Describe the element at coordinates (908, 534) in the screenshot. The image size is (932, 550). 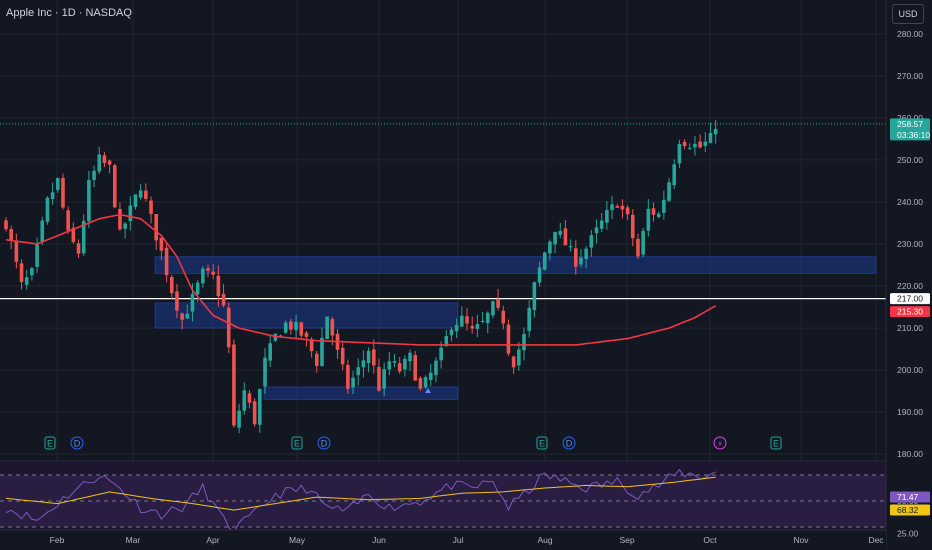
I see `rsi-tick-label: 25.00` at that location.